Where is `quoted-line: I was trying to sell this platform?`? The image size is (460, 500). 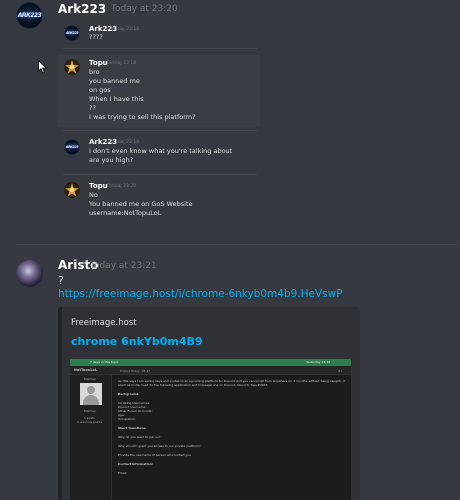 quoted-line: I was trying to sell this platform? is located at coordinates (142, 117).